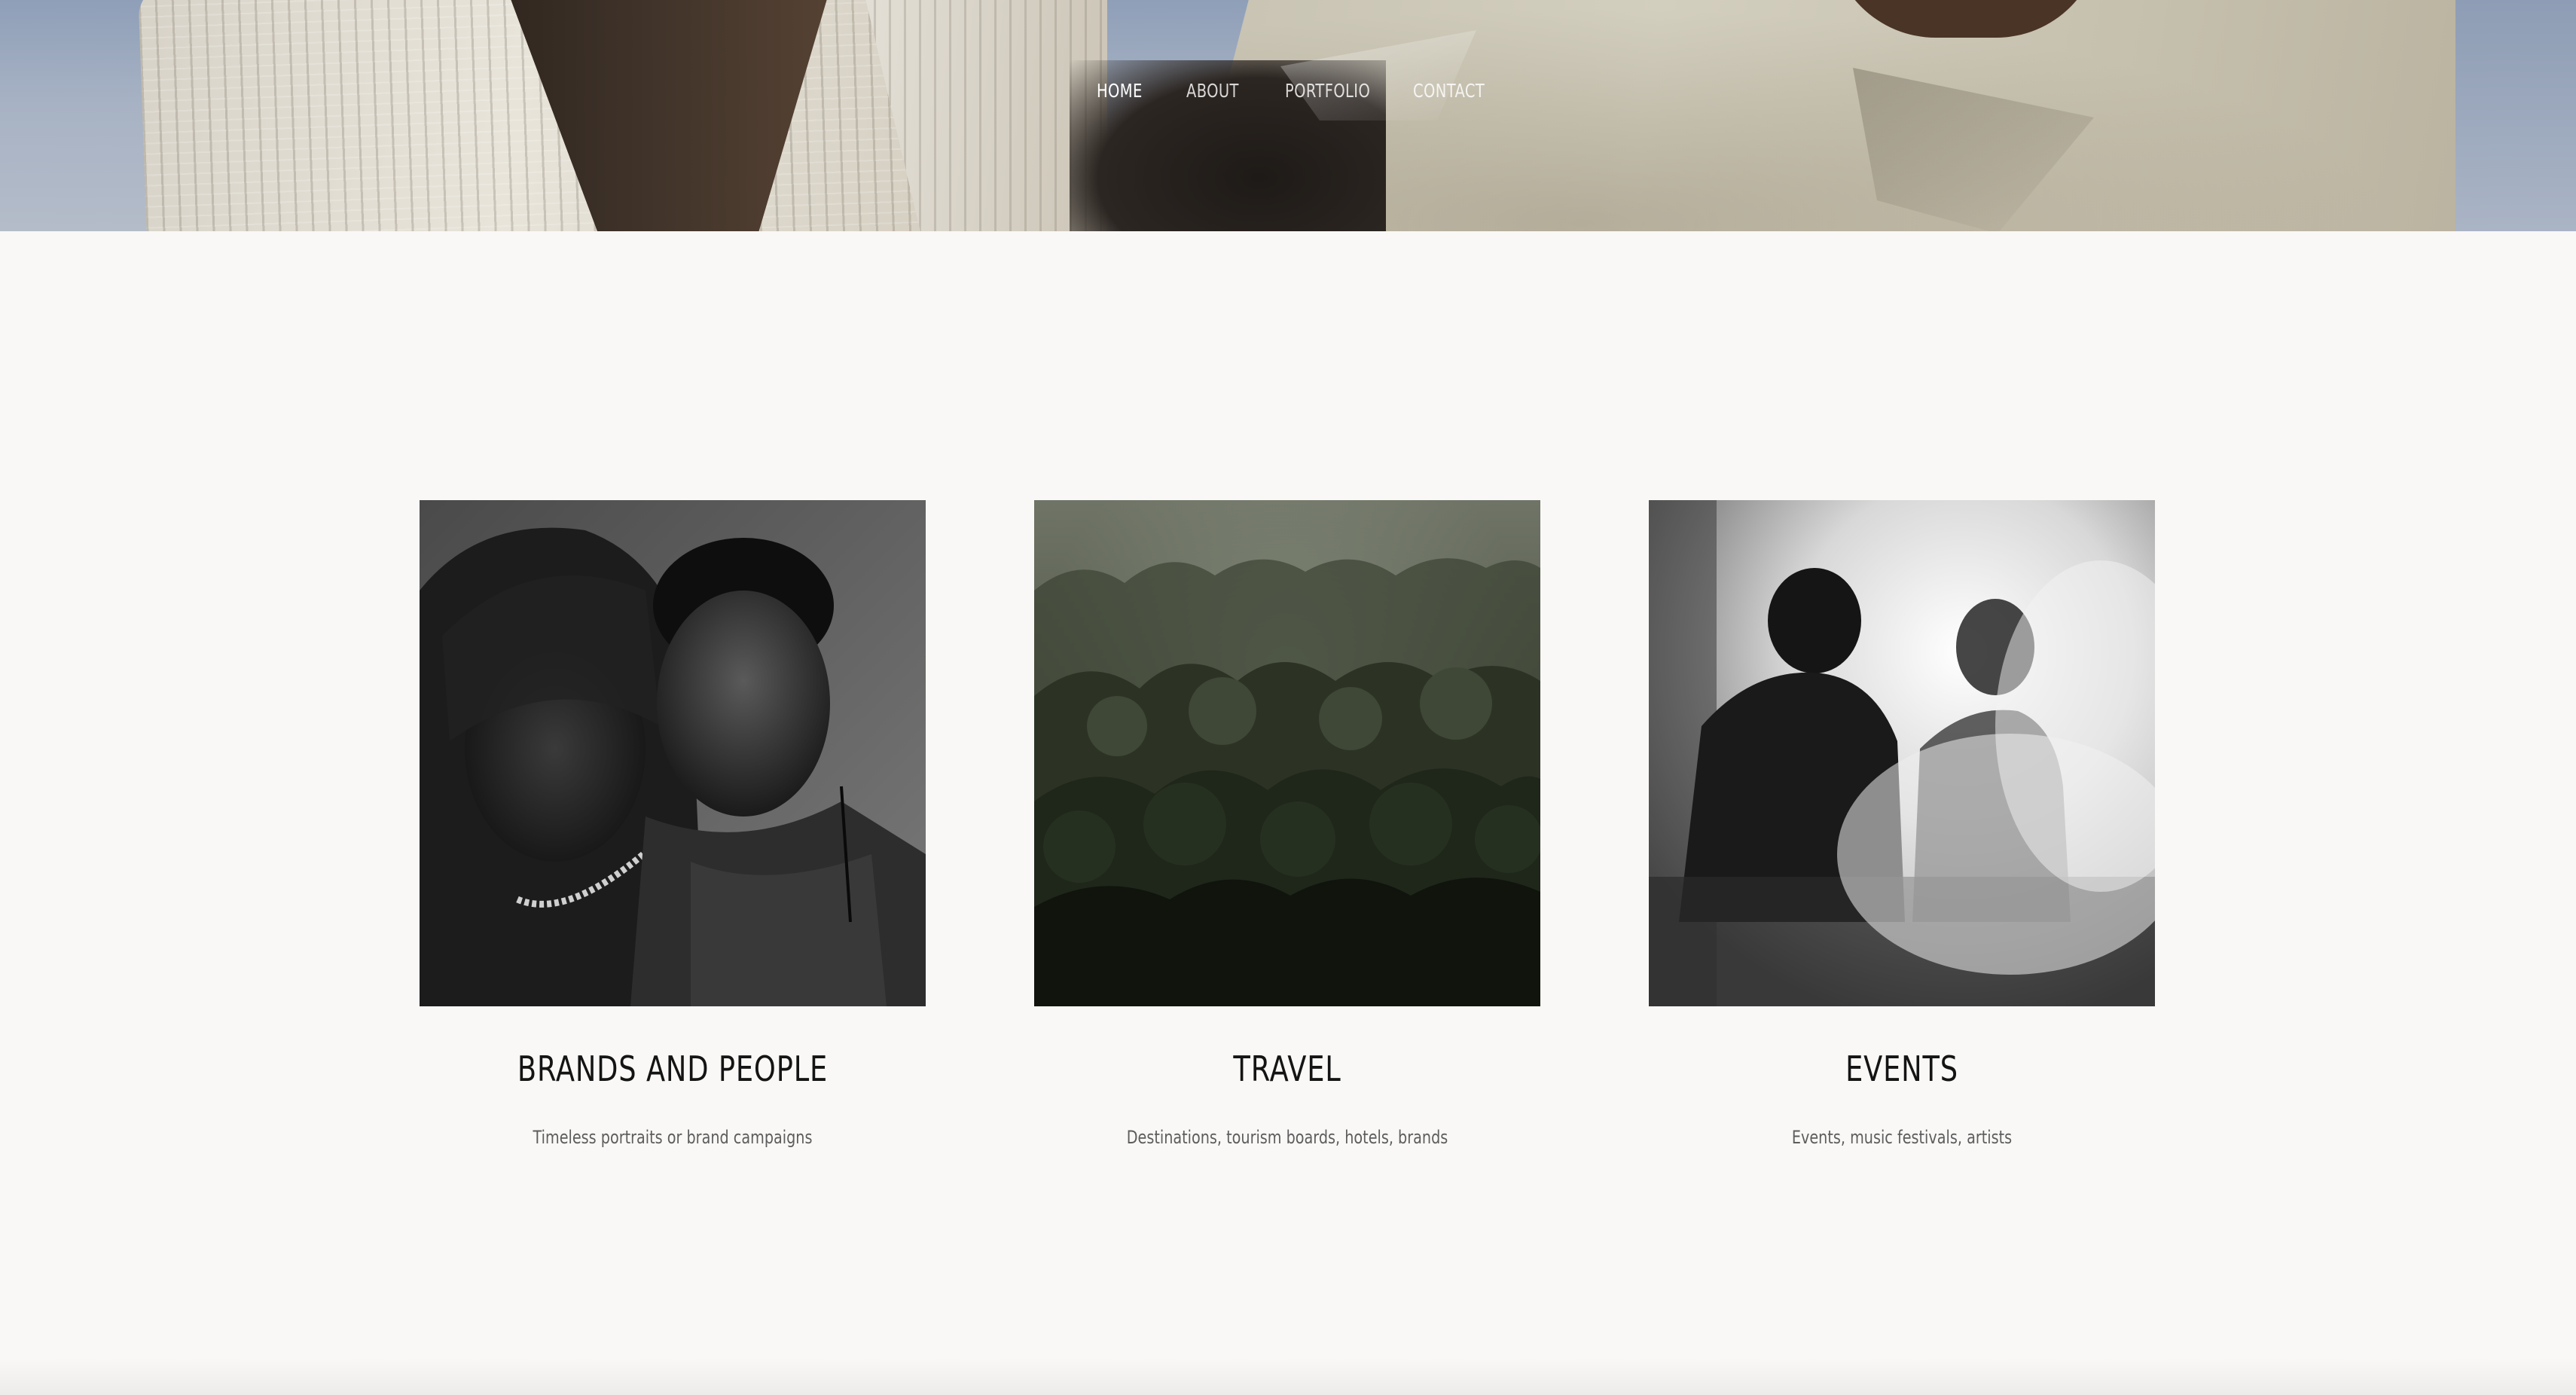 The height and width of the screenshot is (1395, 2576). I want to click on jungle-photo, so click(1287, 753).